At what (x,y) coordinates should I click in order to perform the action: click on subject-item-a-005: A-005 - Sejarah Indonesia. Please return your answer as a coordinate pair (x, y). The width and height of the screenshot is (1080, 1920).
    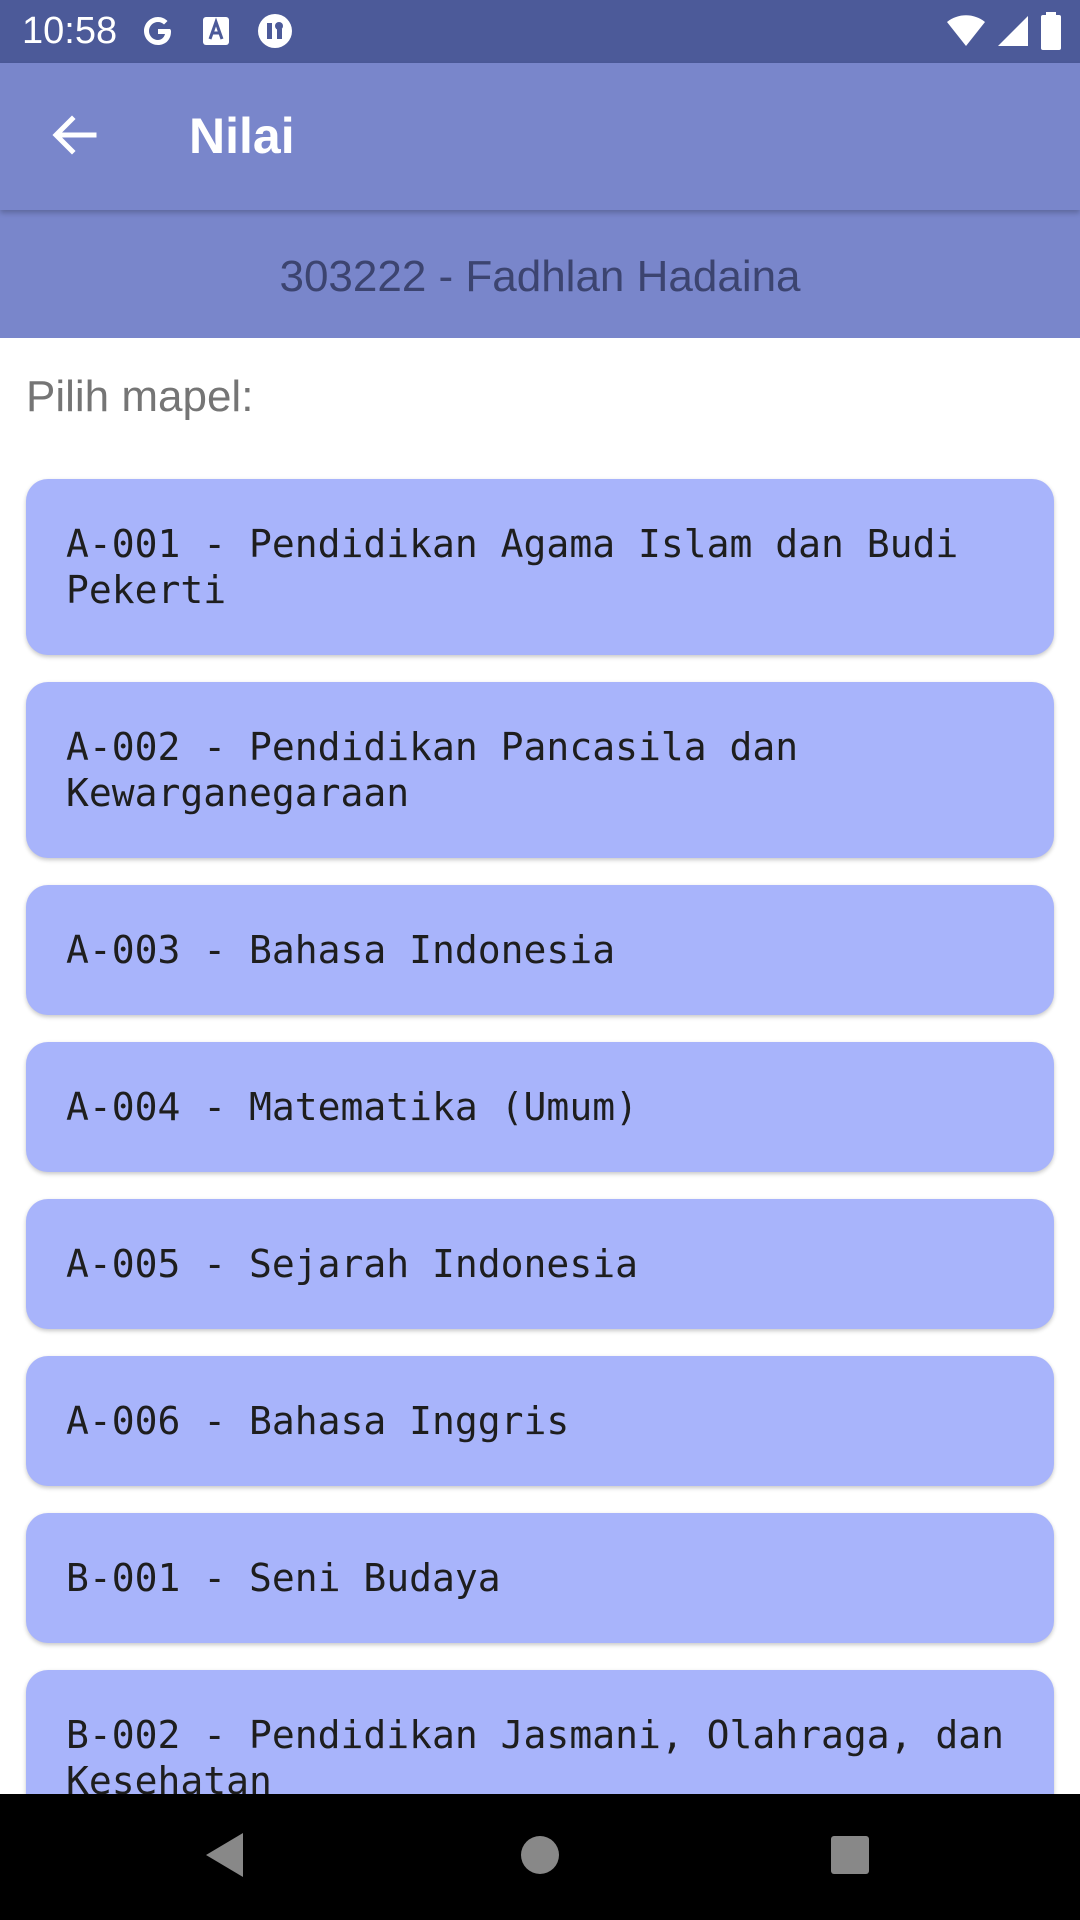
    Looking at the image, I should click on (540, 1264).